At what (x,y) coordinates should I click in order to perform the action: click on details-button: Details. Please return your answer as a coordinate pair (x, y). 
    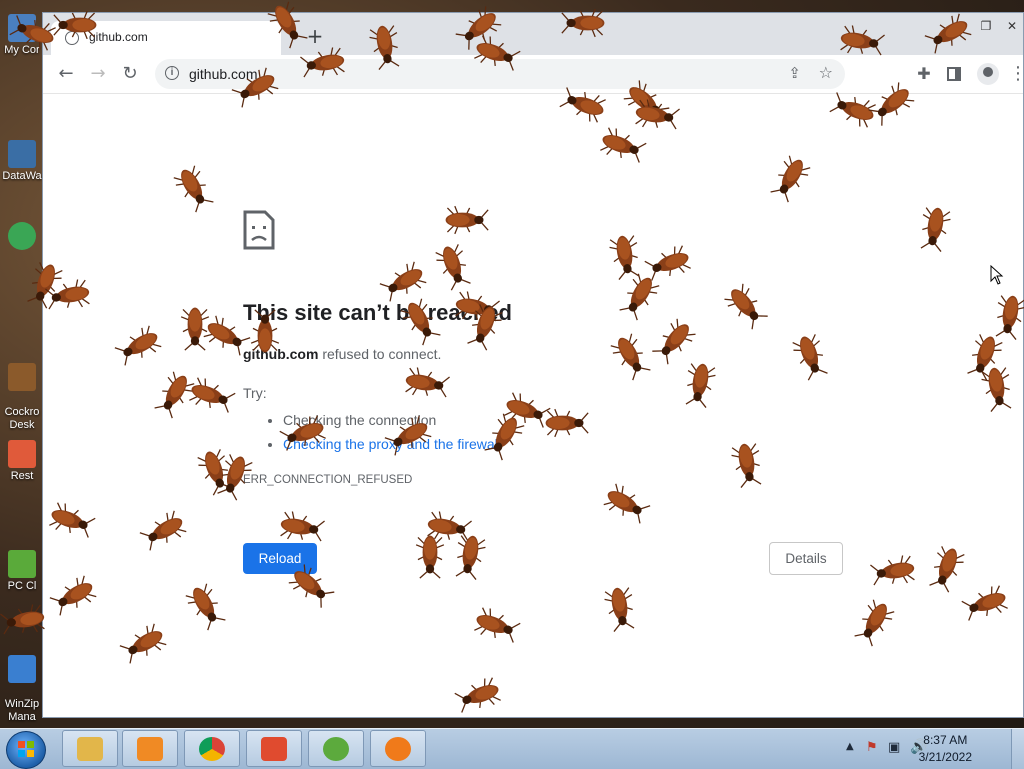
    Looking at the image, I should click on (806, 558).